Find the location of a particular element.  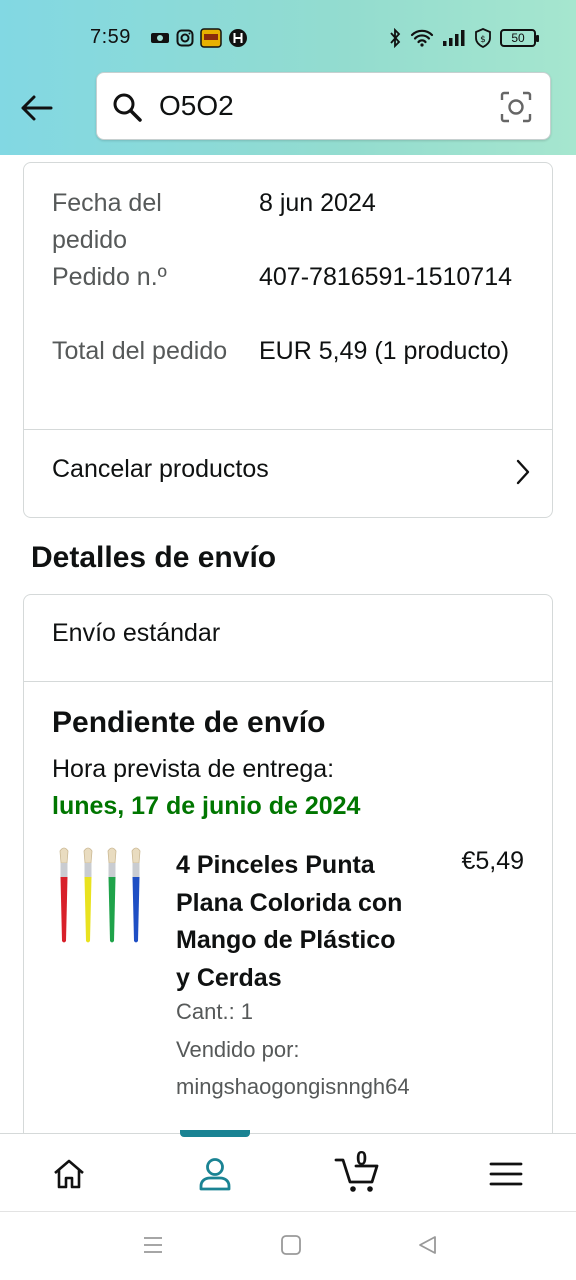

home-system-button is located at coordinates (291, 1247).